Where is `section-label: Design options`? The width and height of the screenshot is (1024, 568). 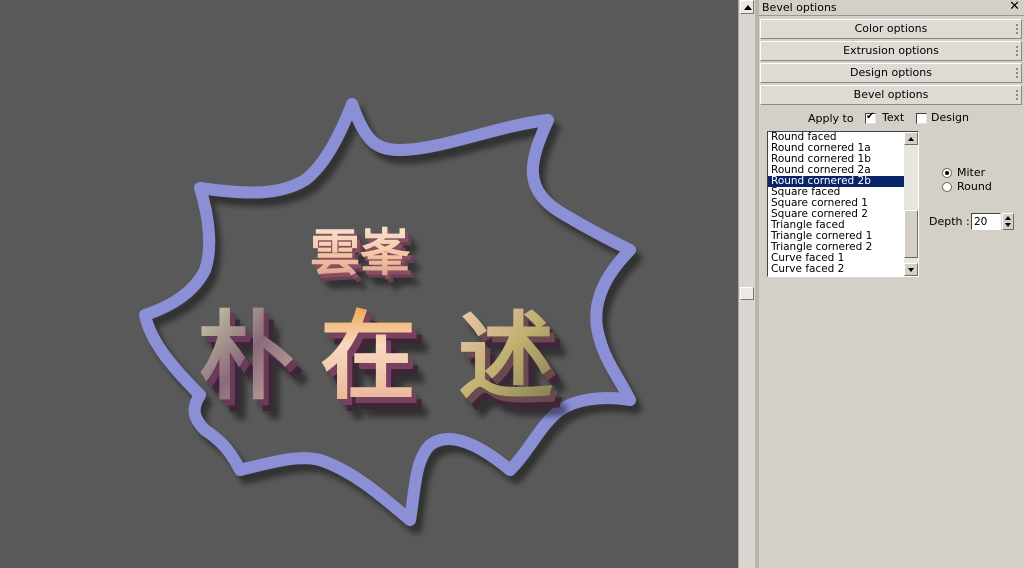
section-label: Design options is located at coordinates (891, 72).